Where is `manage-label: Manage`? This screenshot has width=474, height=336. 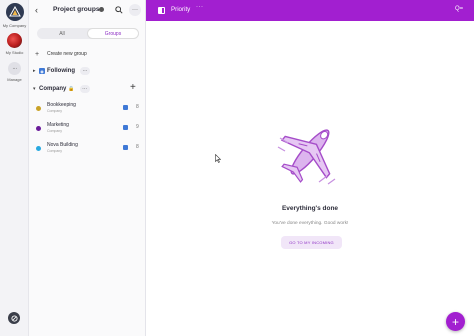 manage-label: Manage is located at coordinates (14, 79).